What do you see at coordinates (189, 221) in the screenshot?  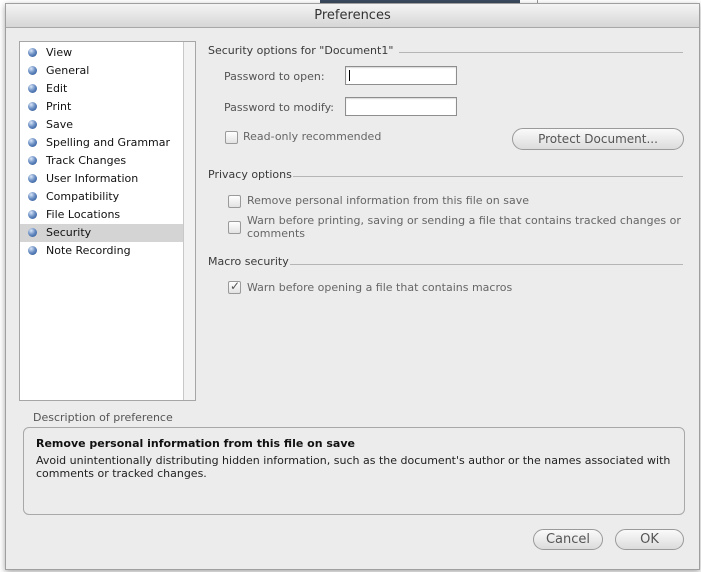 I see `sidebar-scrollbar` at bounding box center [189, 221].